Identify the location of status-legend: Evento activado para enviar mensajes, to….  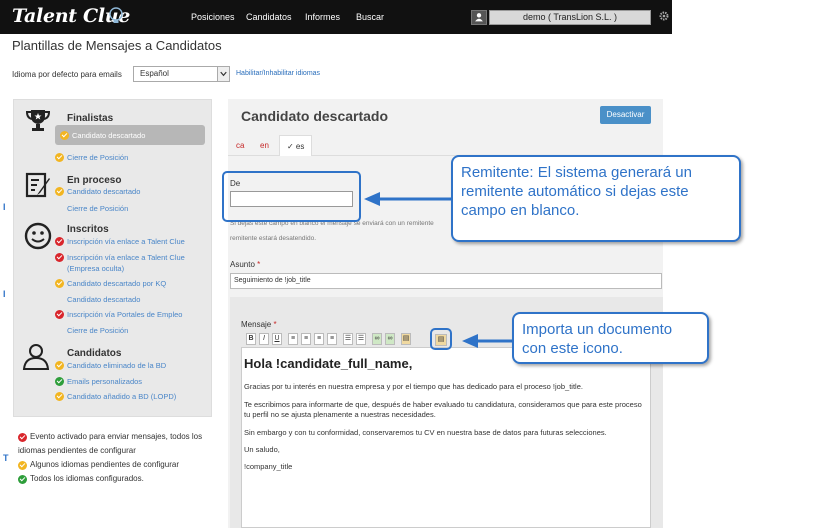
(110, 458).